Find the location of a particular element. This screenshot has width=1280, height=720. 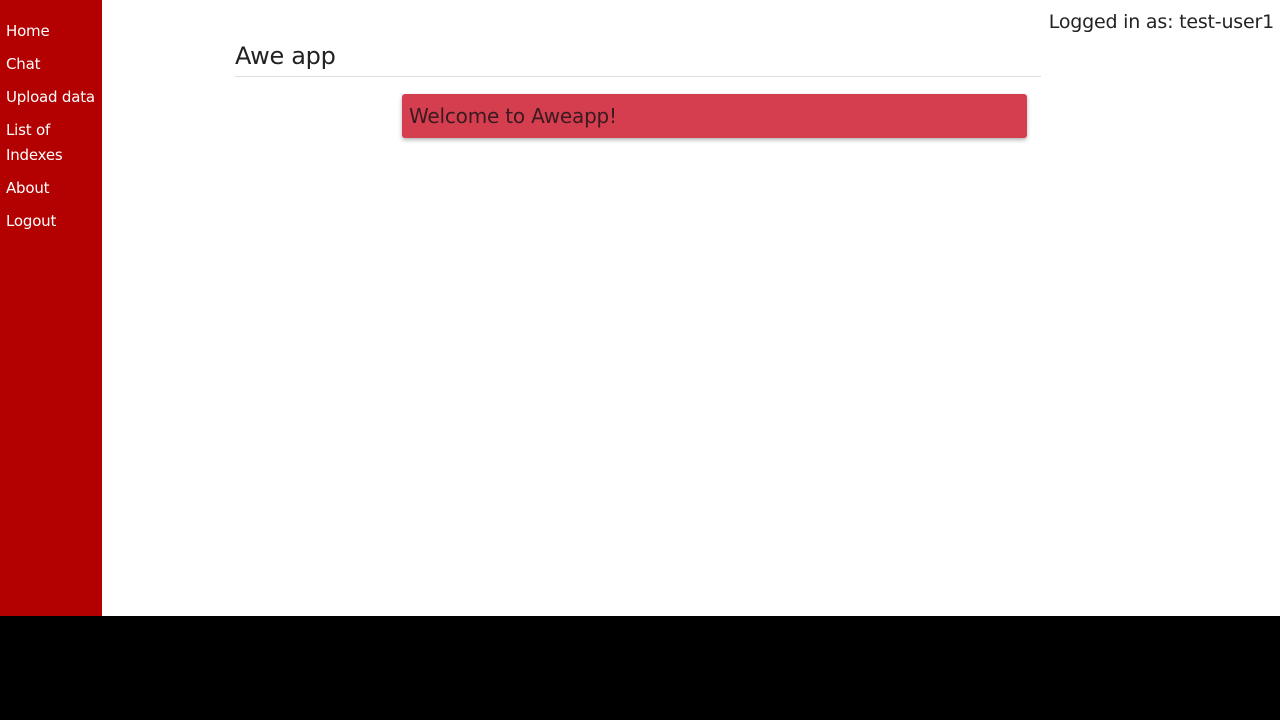

alert-message: Welcome to Aweapp! is located at coordinates (513, 116).